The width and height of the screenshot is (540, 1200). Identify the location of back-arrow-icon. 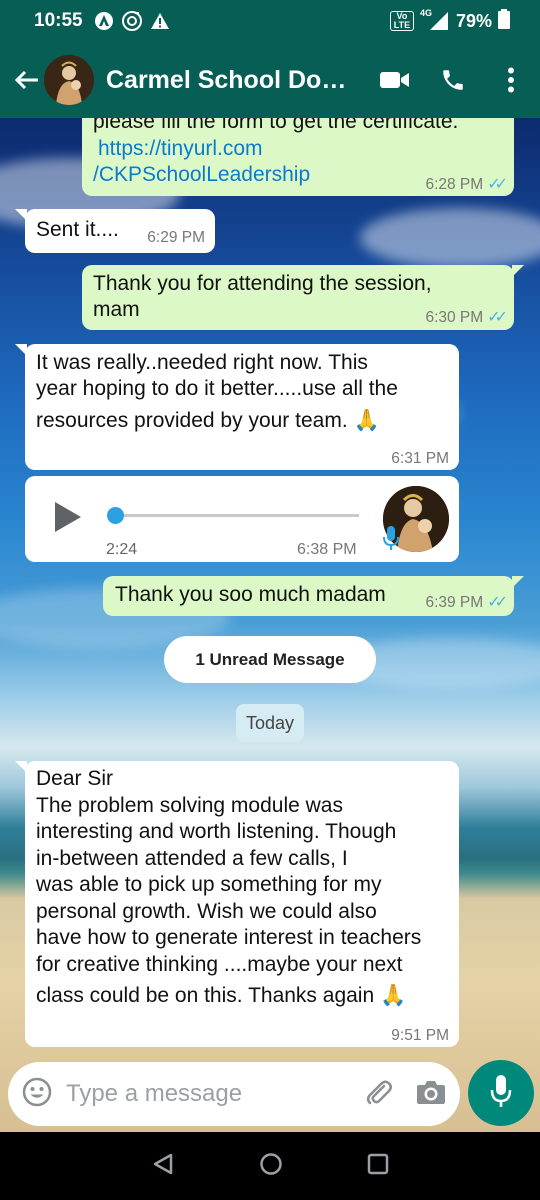
(26, 80).